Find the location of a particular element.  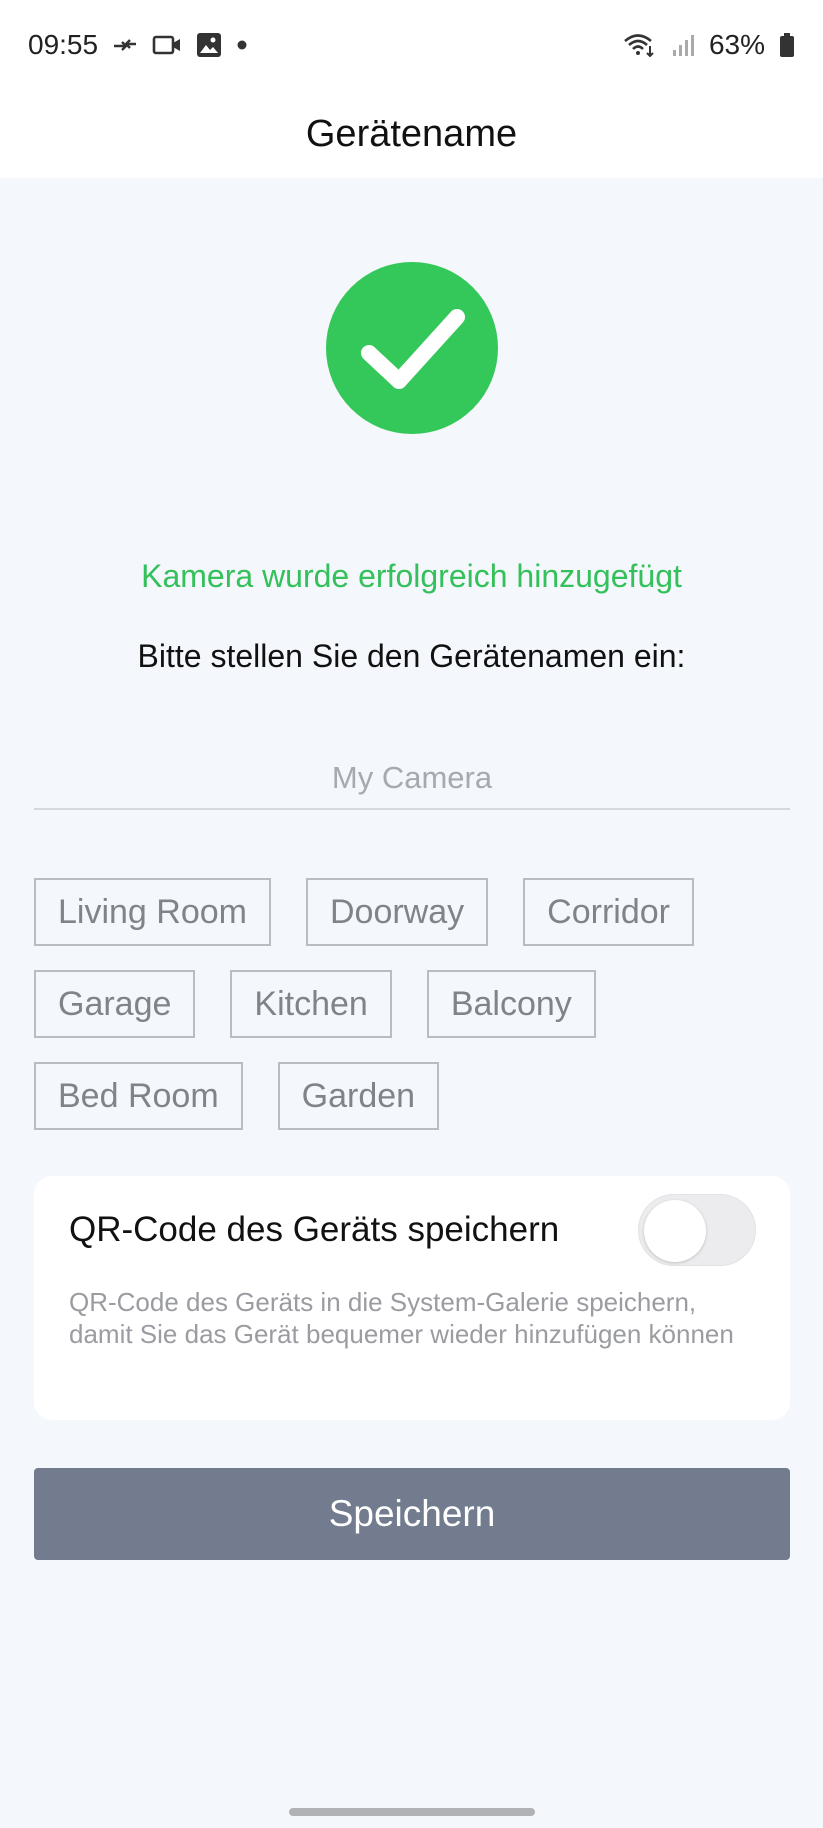

status-right: 63% is located at coordinates (709, 45).